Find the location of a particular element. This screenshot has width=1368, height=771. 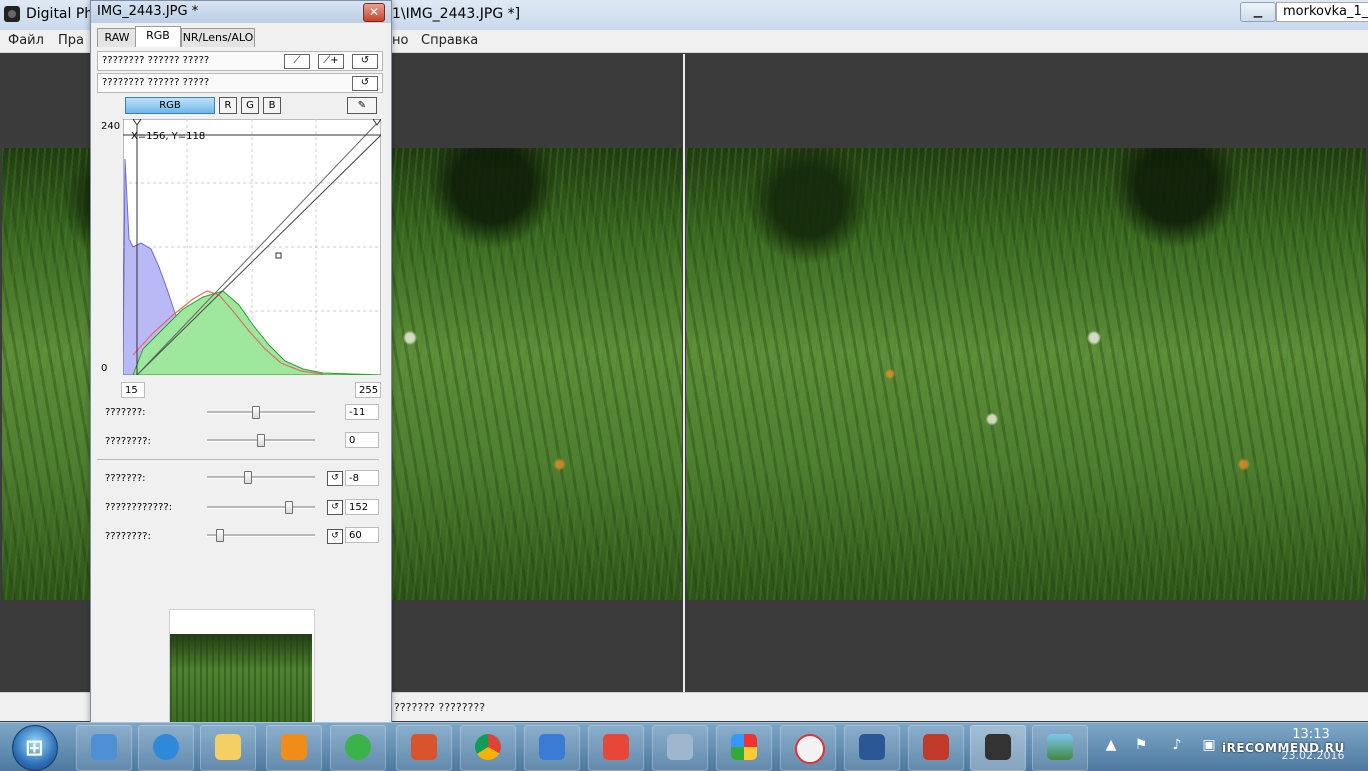

taskbar-mail is located at coordinates (552, 748).